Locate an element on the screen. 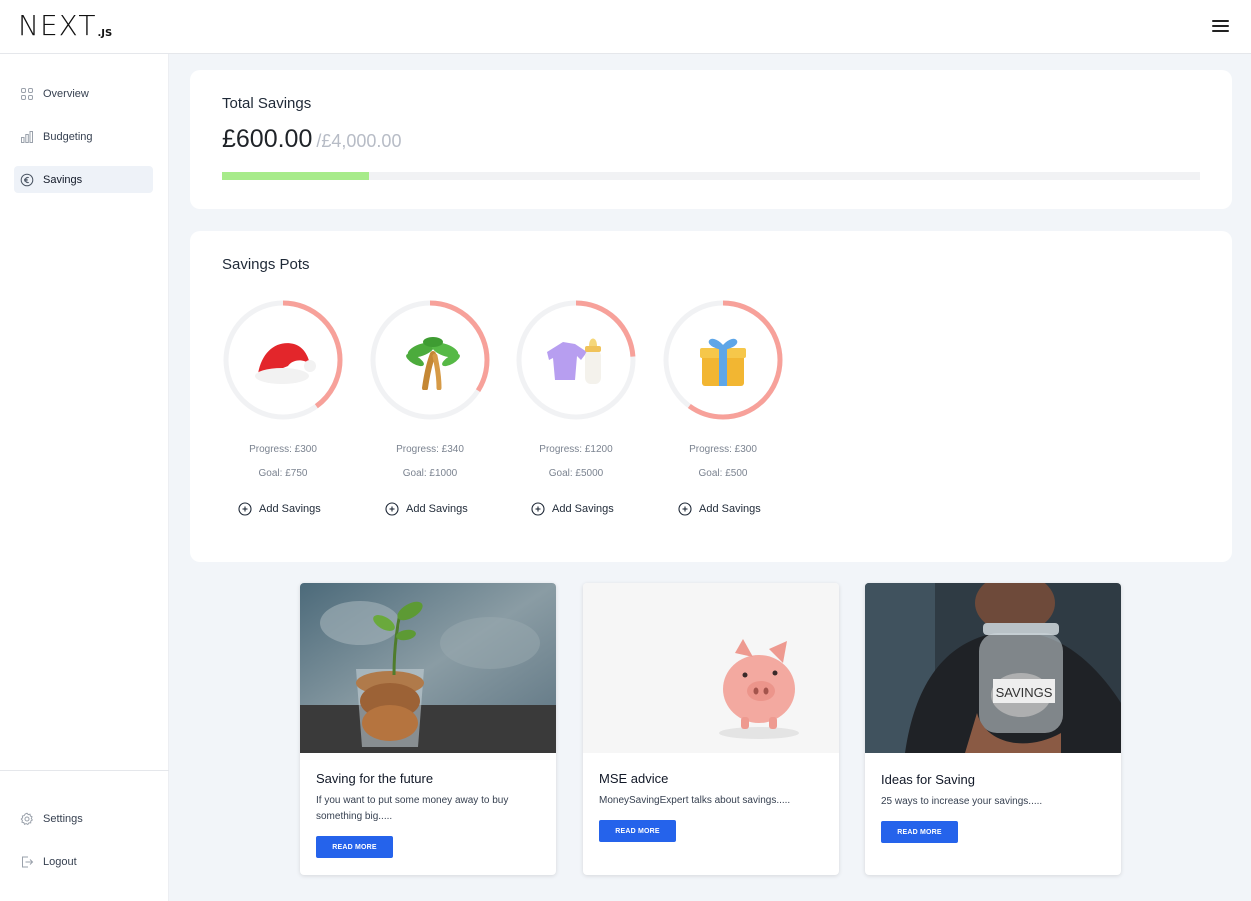 This screenshot has height=901, width=1251. total-savings-amount: £600.00 /£4,000.00 is located at coordinates (311, 139).